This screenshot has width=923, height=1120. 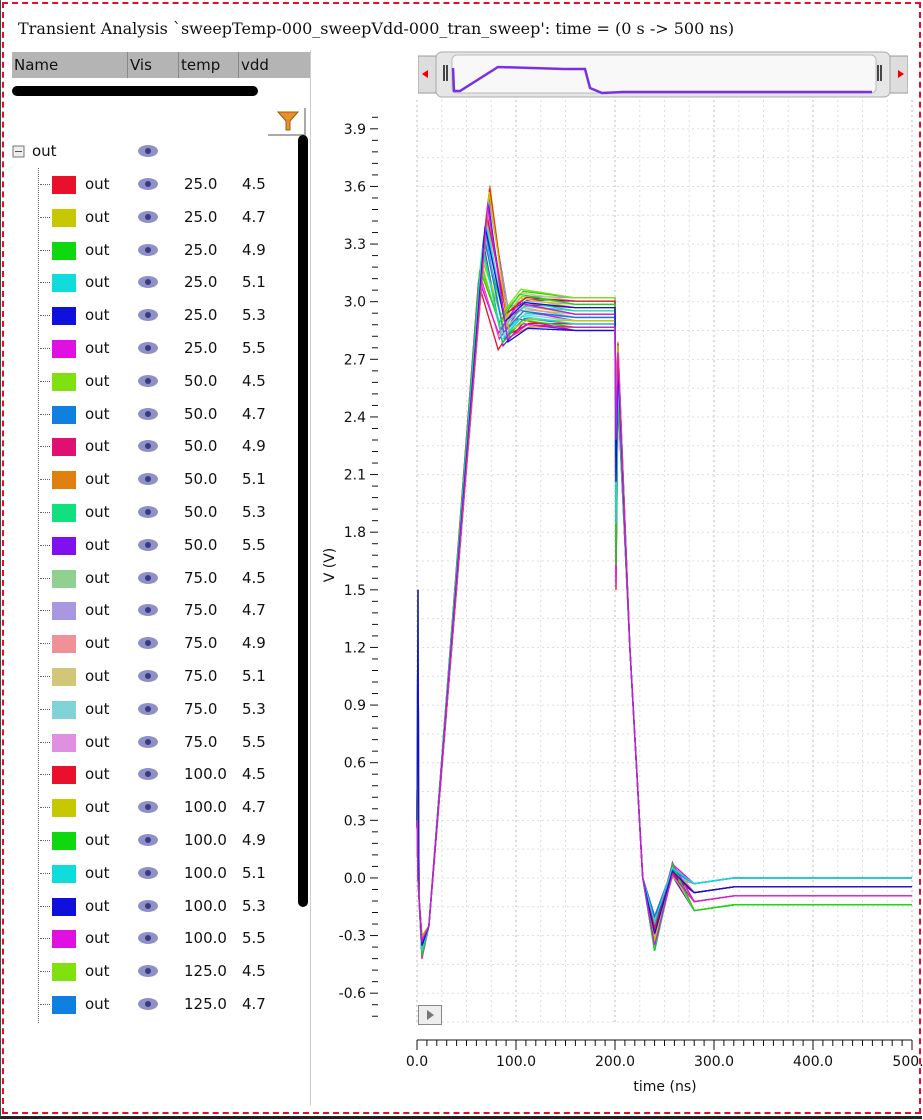 I want to click on x-axis-label: time (ns), so click(x=664, y=1087).